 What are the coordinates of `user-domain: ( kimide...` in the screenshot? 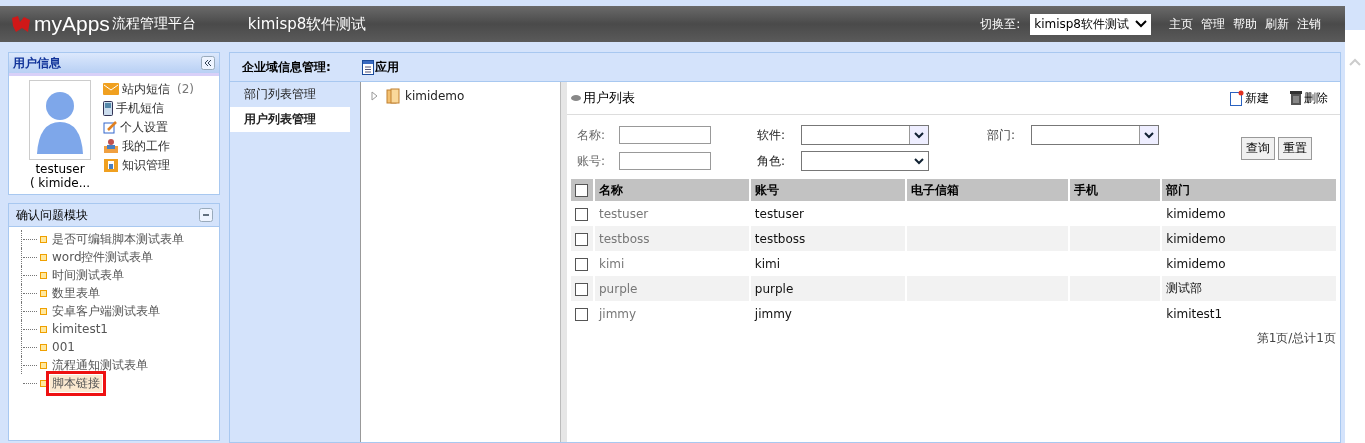 It's located at (60, 183).